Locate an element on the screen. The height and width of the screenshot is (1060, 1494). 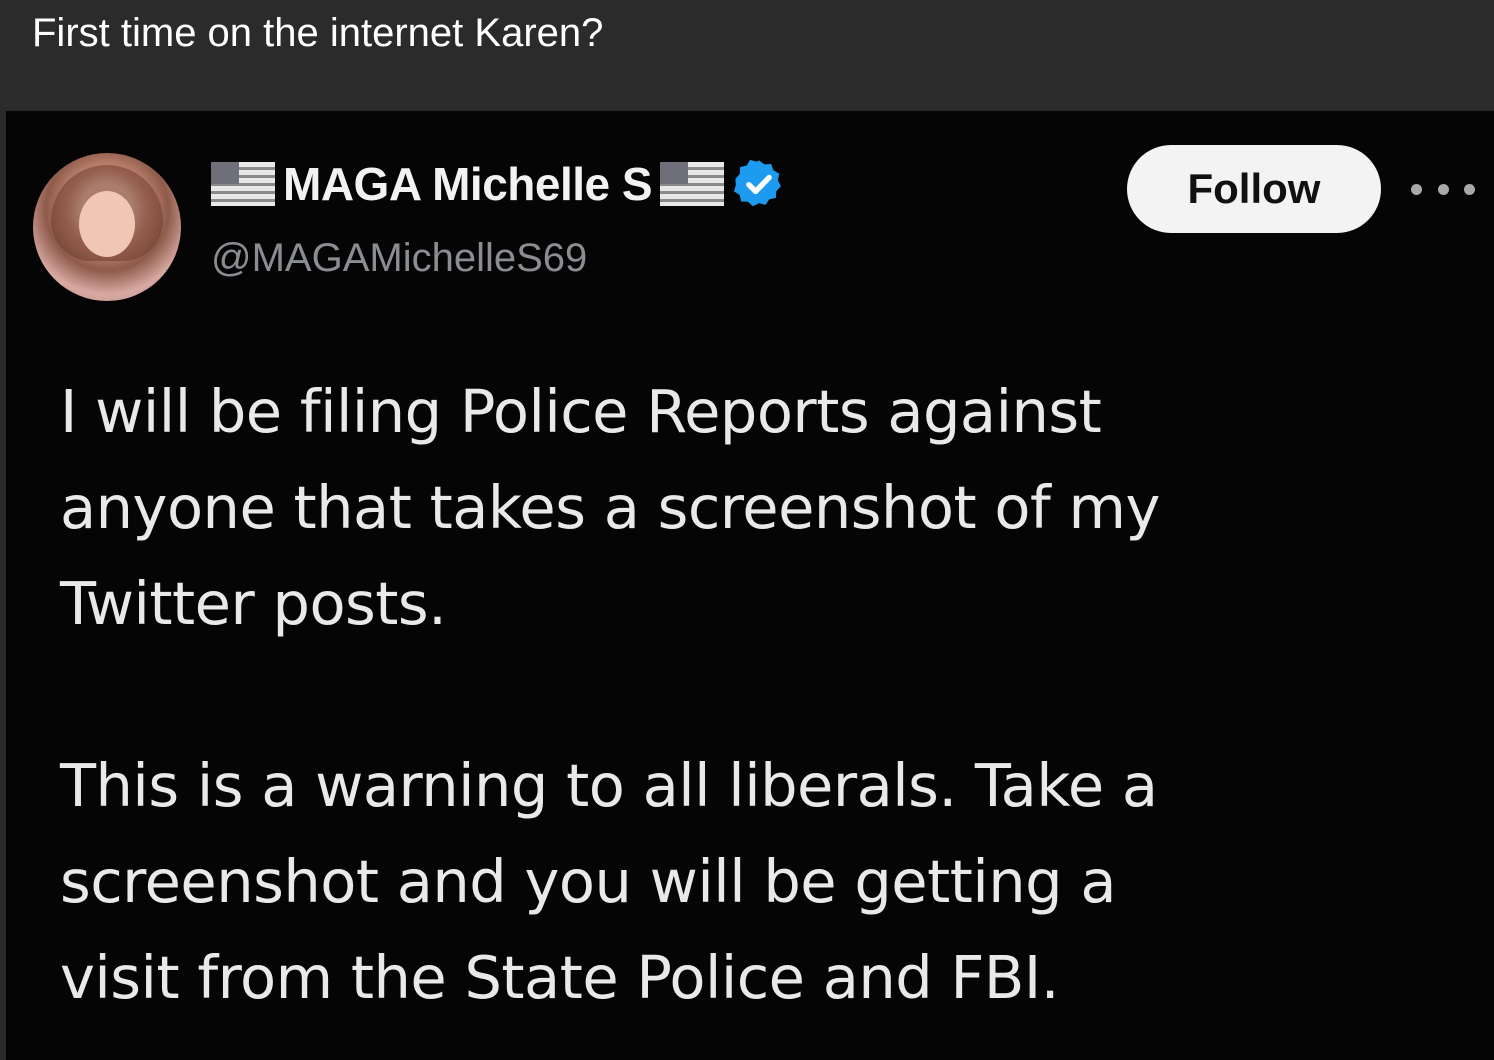
user-handle: @MAGAMichelleS69 is located at coordinates (399, 258).